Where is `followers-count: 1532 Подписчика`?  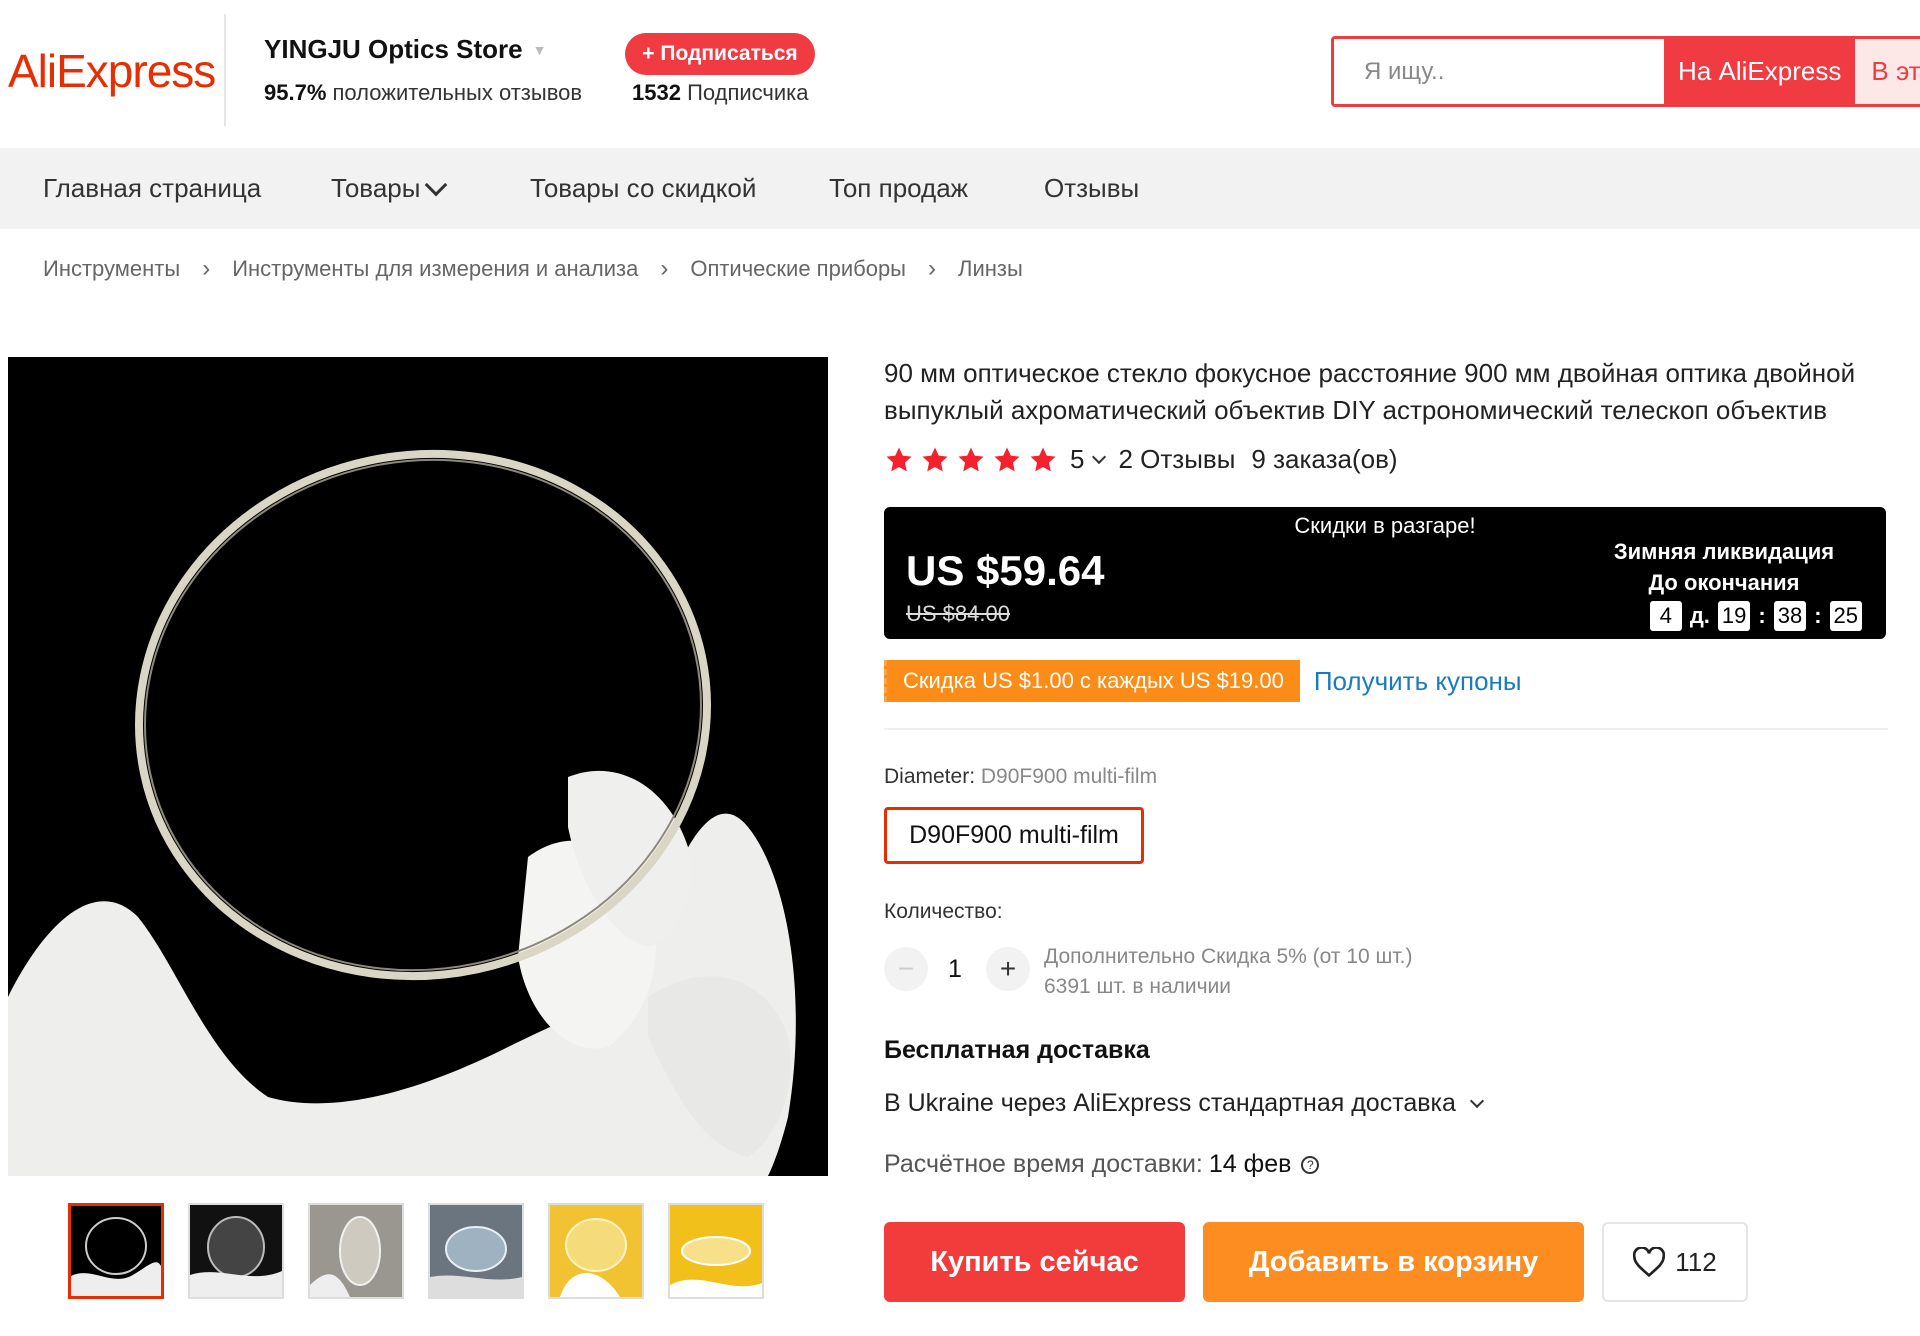 followers-count: 1532 Подписчика is located at coordinates (720, 93).